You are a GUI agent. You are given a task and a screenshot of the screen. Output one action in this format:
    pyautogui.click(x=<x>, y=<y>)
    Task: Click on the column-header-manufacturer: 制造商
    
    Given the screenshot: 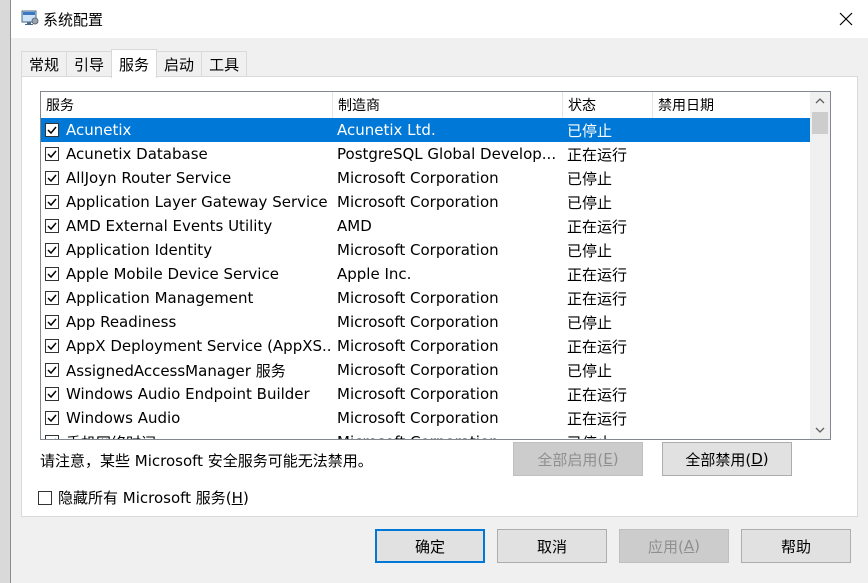 What is the action you would take?
    pyautogui.click(x=448, y=105)
    